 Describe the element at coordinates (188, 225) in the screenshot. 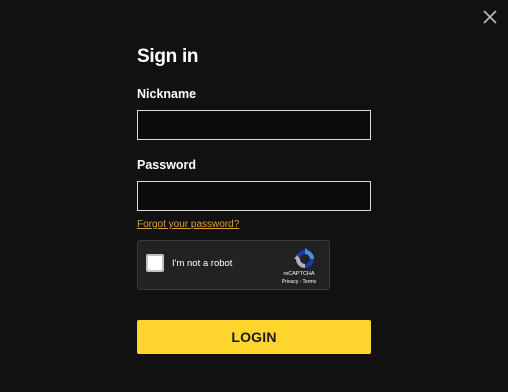

I see `forgot-password-link: Forgot your password?` at that location.